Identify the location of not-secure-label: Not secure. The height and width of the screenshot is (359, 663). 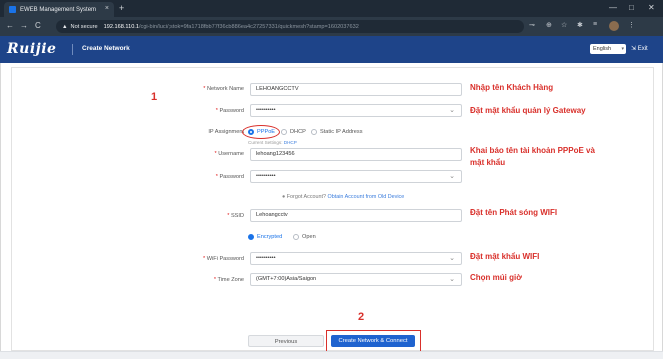
(84, 26).